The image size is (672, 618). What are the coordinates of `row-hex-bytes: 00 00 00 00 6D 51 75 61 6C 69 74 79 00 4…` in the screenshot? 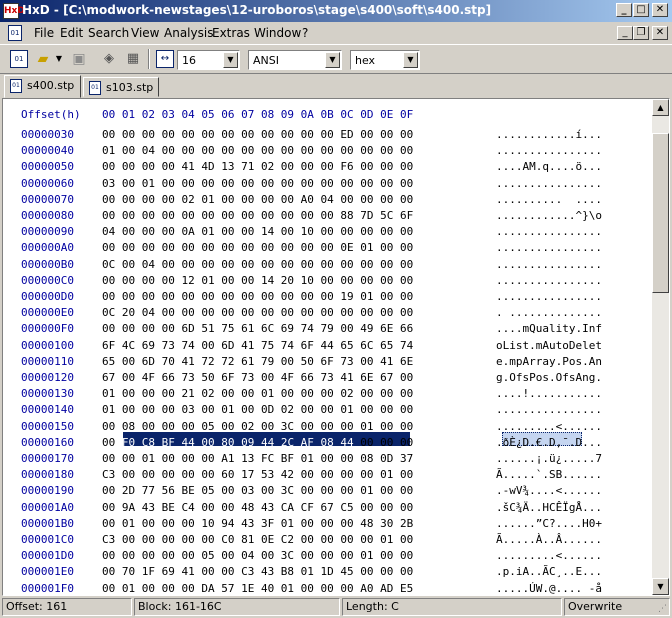 It's located at (257, 329).